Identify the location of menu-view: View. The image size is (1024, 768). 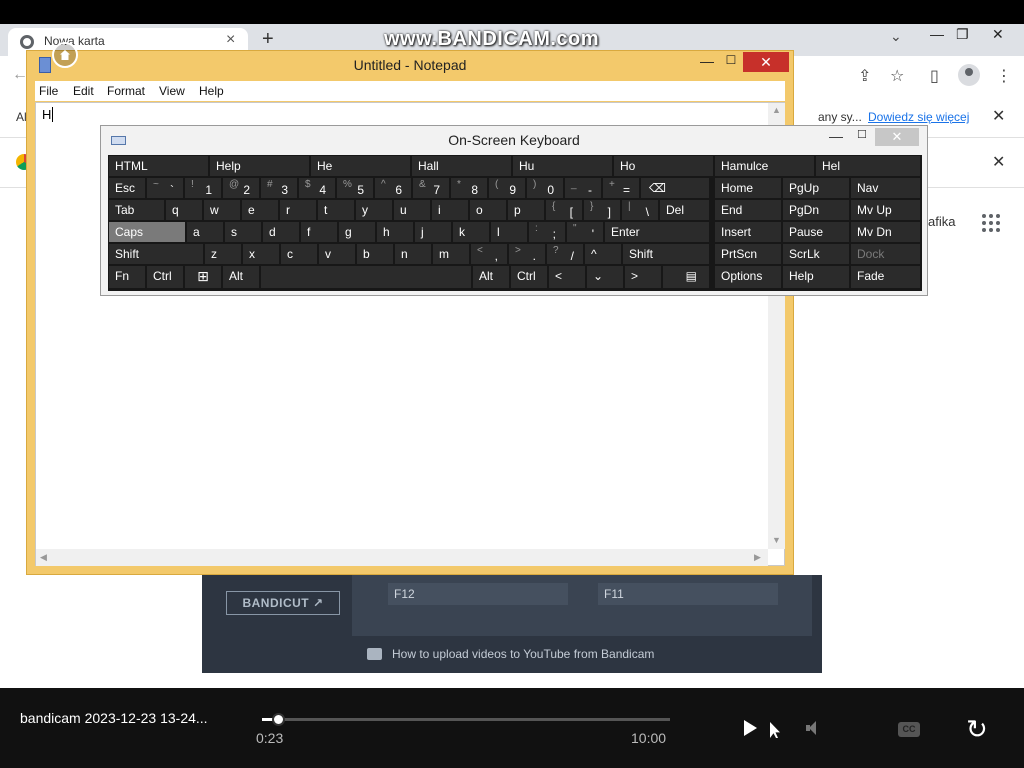
(172, 91).